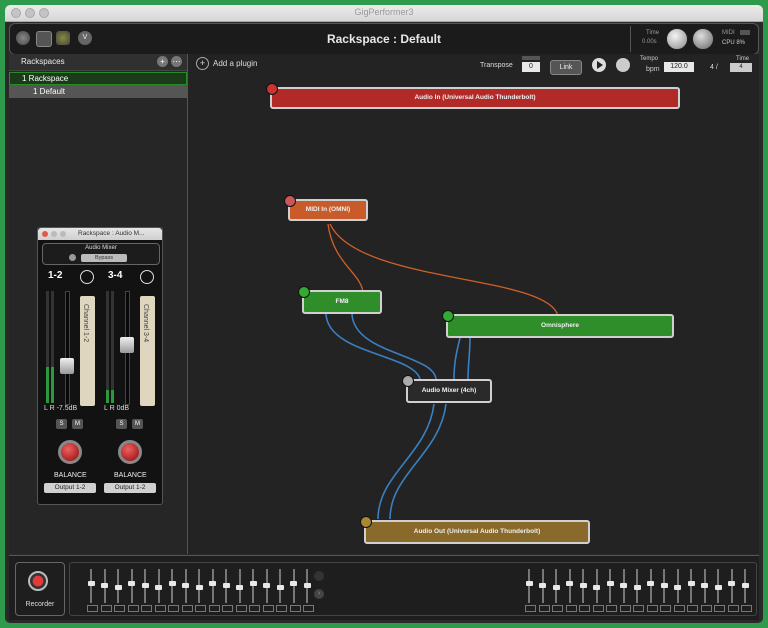 The image size is (768, 628). Describe the element at coordinates (326, 208) in the screenshot. I see `midi-in-node: MIDI In (OMNI)` at that location.